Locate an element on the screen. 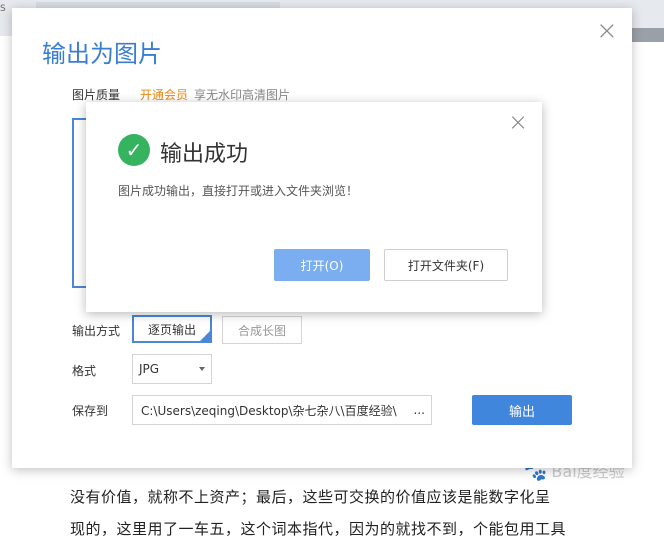 The image size is (664, 539). document-text-line: 现的，这里用了一车五，这个词本指代，因为的就找不到，个能包用工具 is located at coordinates (318, 529).